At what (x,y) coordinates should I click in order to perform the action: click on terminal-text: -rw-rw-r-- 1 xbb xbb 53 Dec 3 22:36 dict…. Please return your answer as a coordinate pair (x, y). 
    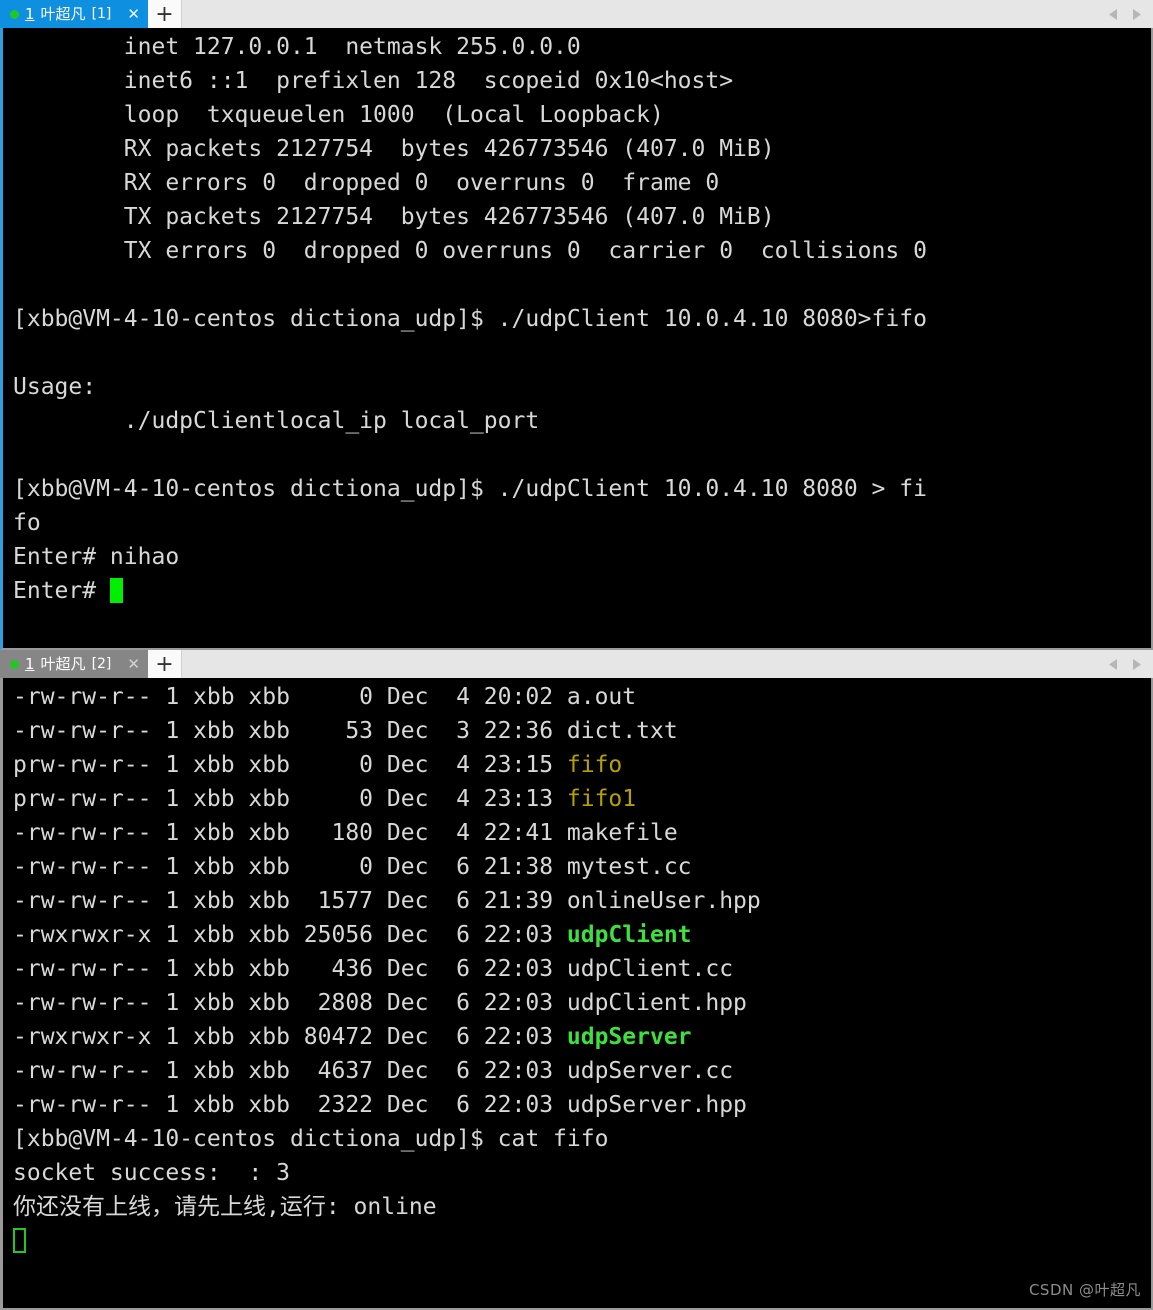
    Looking at the image, I should click on (345, 731).